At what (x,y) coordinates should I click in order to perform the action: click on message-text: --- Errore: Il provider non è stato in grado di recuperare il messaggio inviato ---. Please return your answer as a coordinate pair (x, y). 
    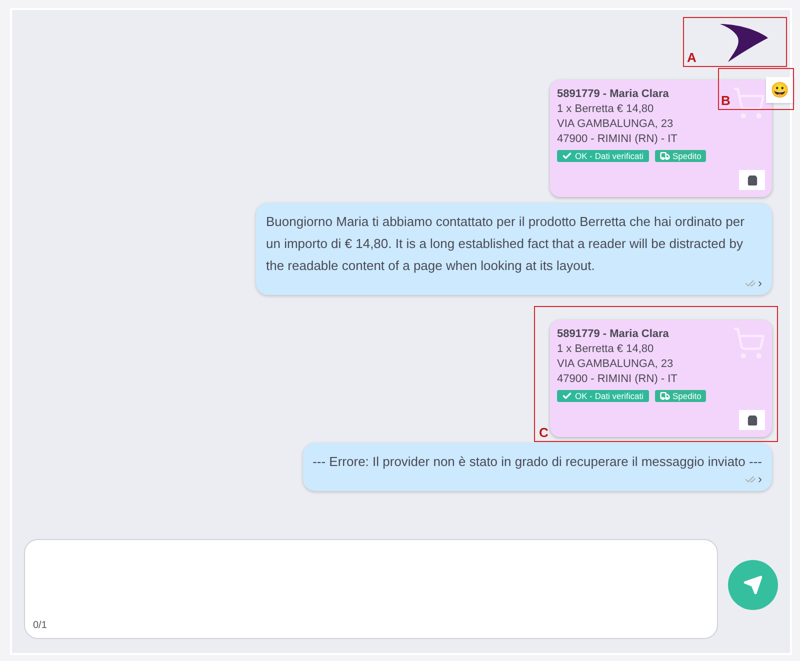
    Looking at the image, I should click on (537, 462).